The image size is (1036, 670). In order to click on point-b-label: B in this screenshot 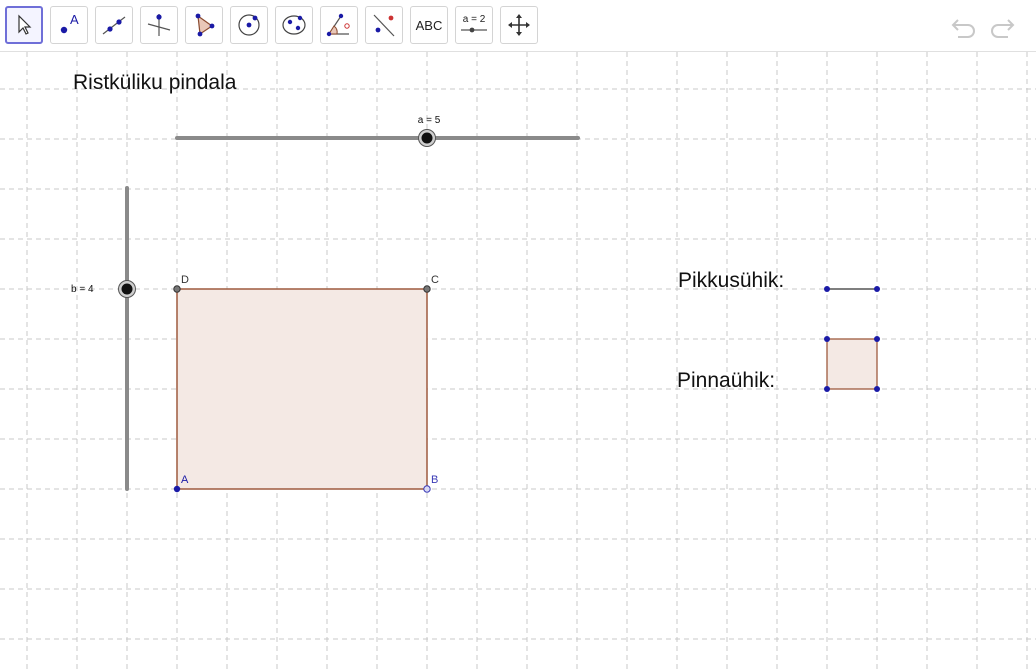, I will do `click(434, 480)`.